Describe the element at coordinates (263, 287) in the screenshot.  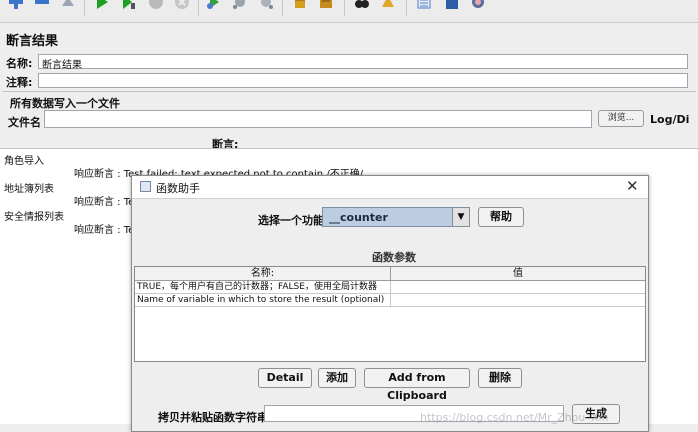
I see `param-name-cell: TRUE，每个用户有自己的计数器；FALSE，使用全局计数器` at that location.